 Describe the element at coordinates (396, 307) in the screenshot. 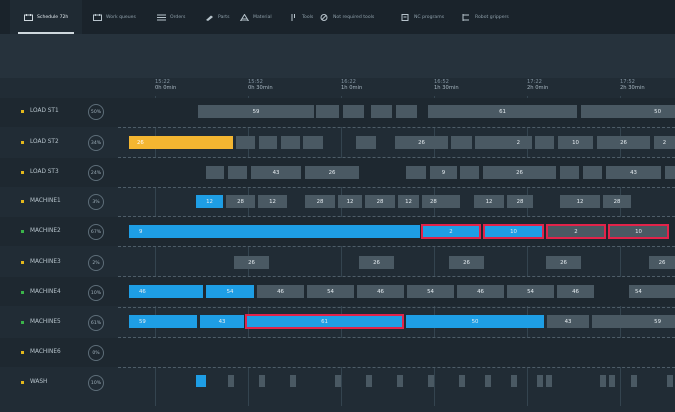

I see `row-separator` at that location.